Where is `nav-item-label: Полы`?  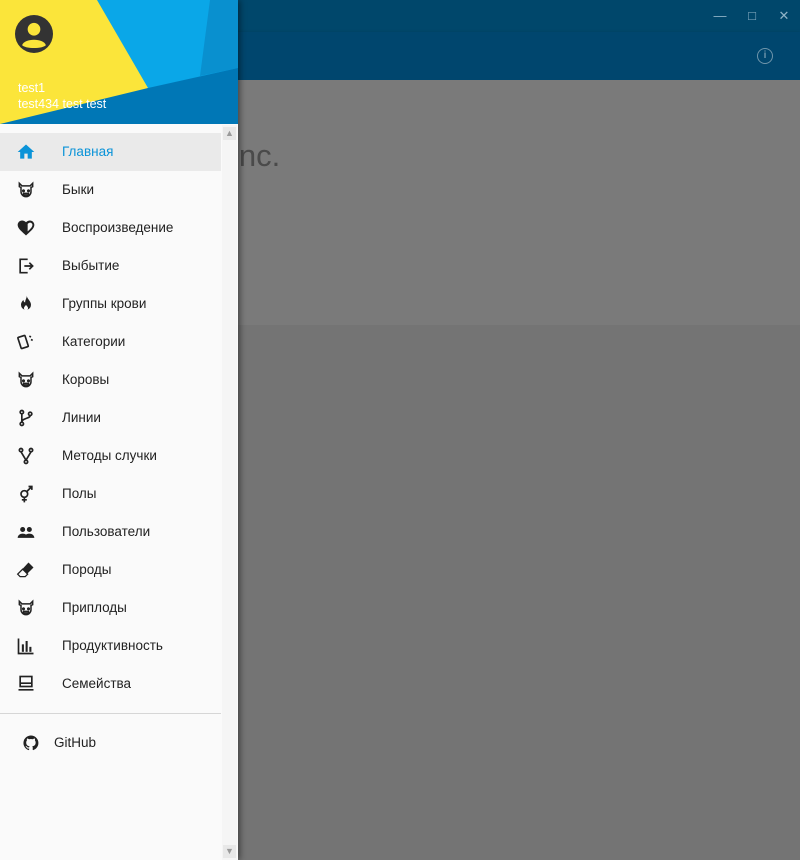 nav-item-label: Полы is located at coordinates (79, 493).